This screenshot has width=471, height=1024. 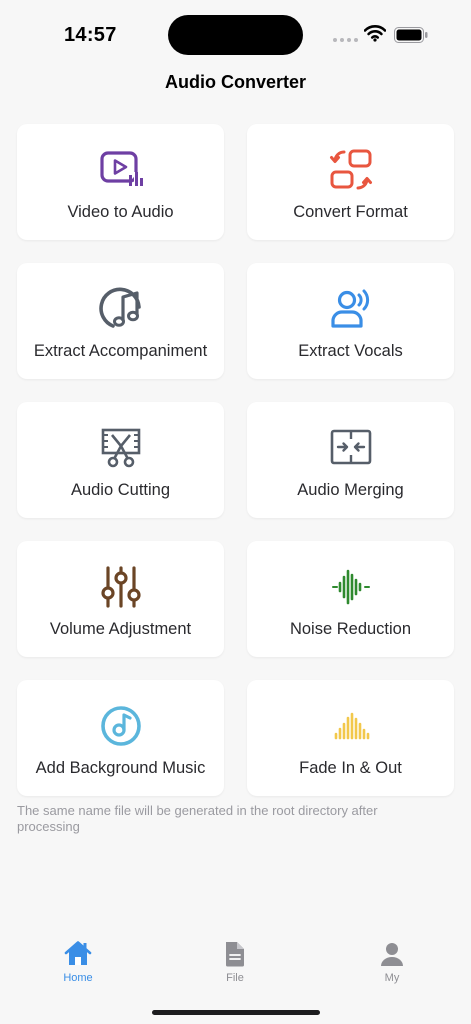 I want to click on video-play-icon, so click(x=121, y=170).